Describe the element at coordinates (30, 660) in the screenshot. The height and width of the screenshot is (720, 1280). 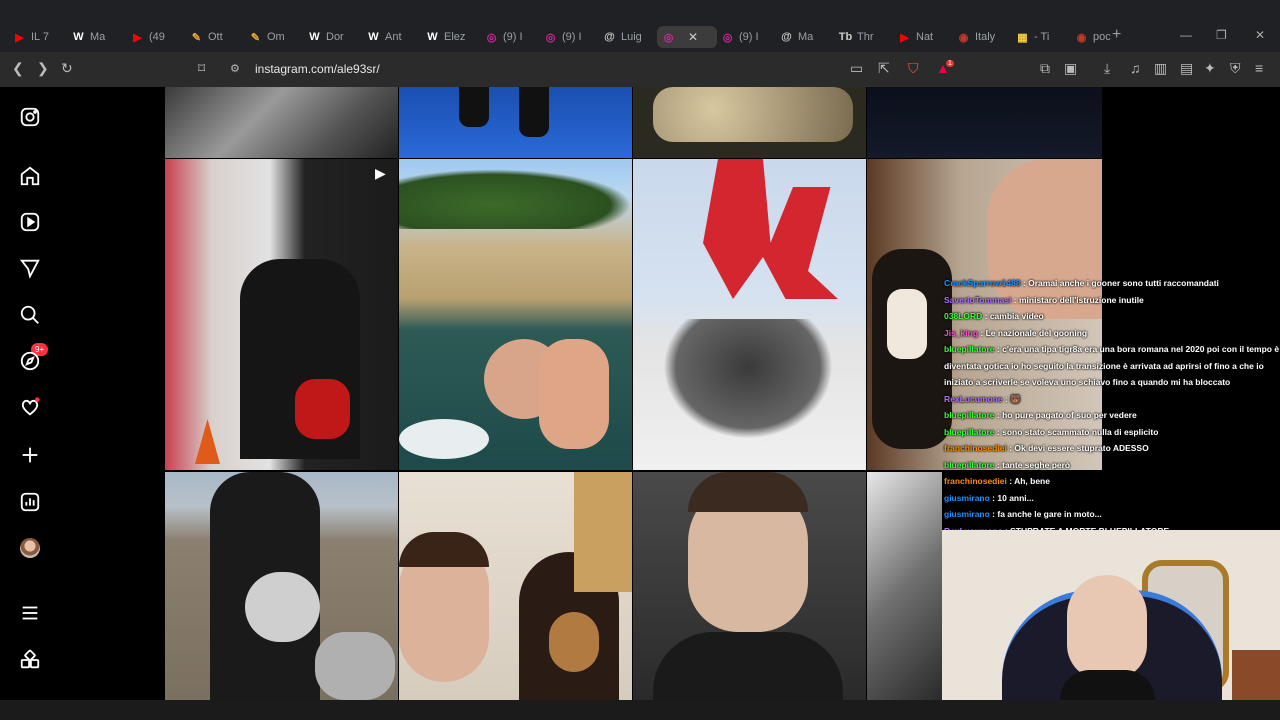
I see `also-from-meta-icon` at that location.